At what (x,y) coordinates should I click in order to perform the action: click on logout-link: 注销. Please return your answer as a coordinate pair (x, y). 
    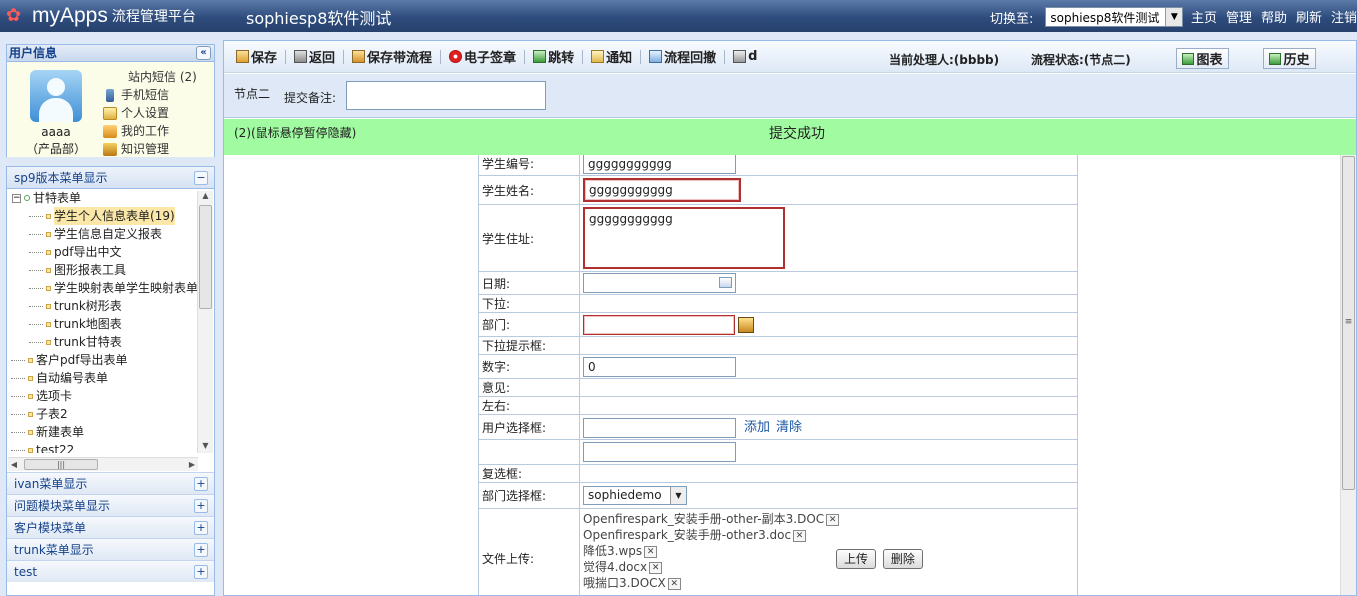
    Looking at the image, I should click on (1344, 16).